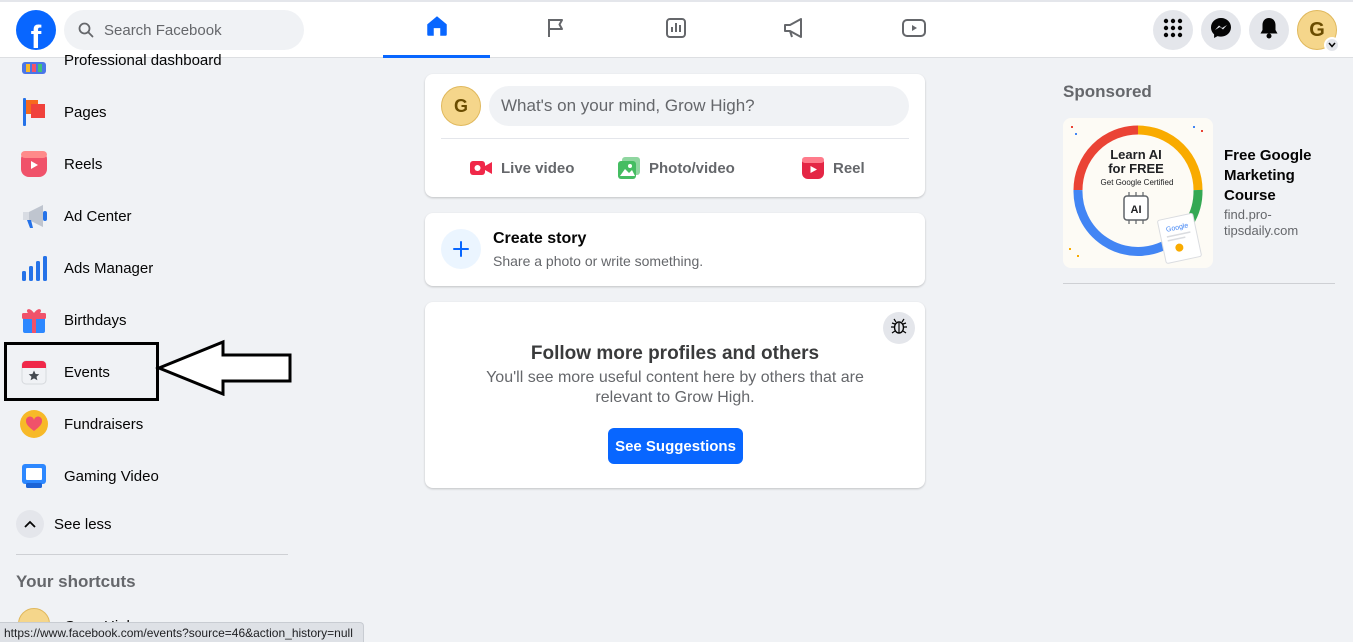  What do you see at coordinates (699, 106) in the screenshot?
I see `composer-input: What's on your mind, Grow High?` at bounding box center [699, 106].